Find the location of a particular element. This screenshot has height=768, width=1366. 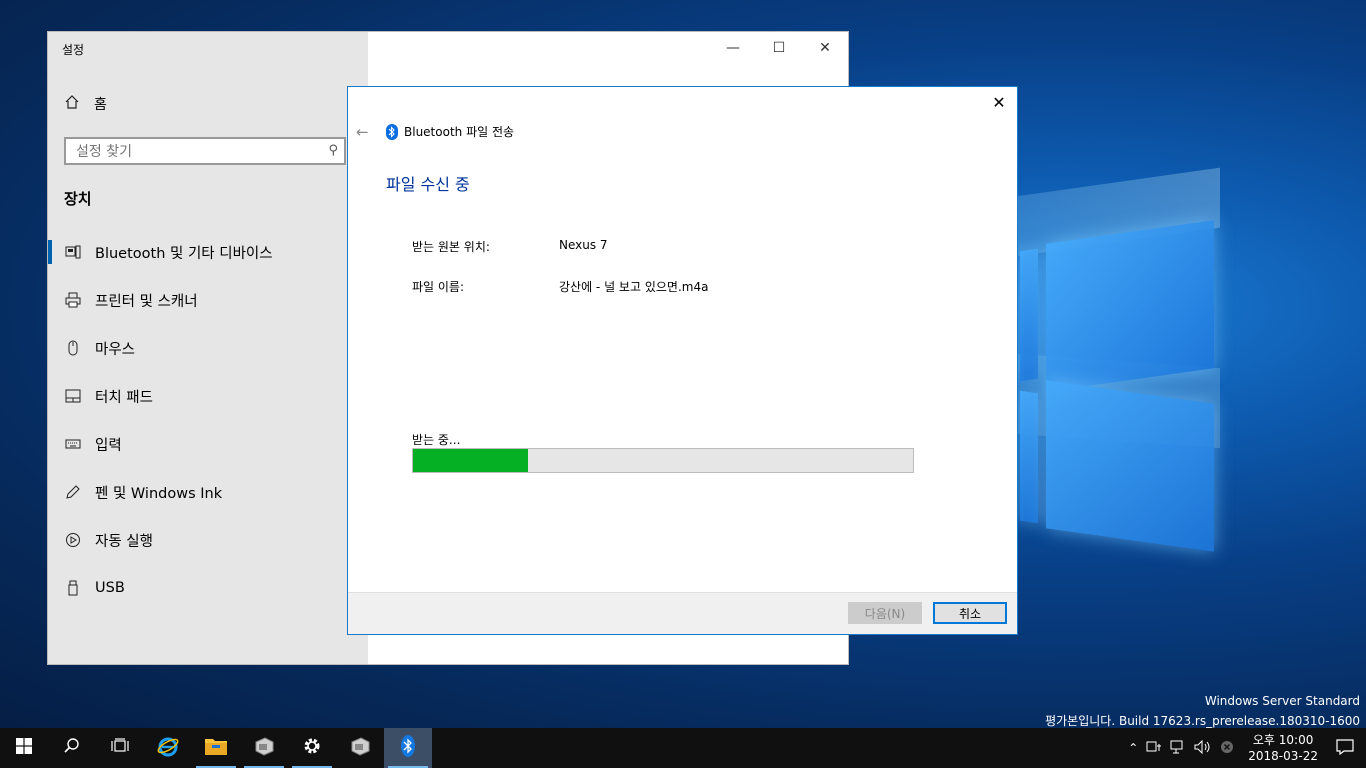

settings-search-box: ⚲ is located at coordinates (205, 151).